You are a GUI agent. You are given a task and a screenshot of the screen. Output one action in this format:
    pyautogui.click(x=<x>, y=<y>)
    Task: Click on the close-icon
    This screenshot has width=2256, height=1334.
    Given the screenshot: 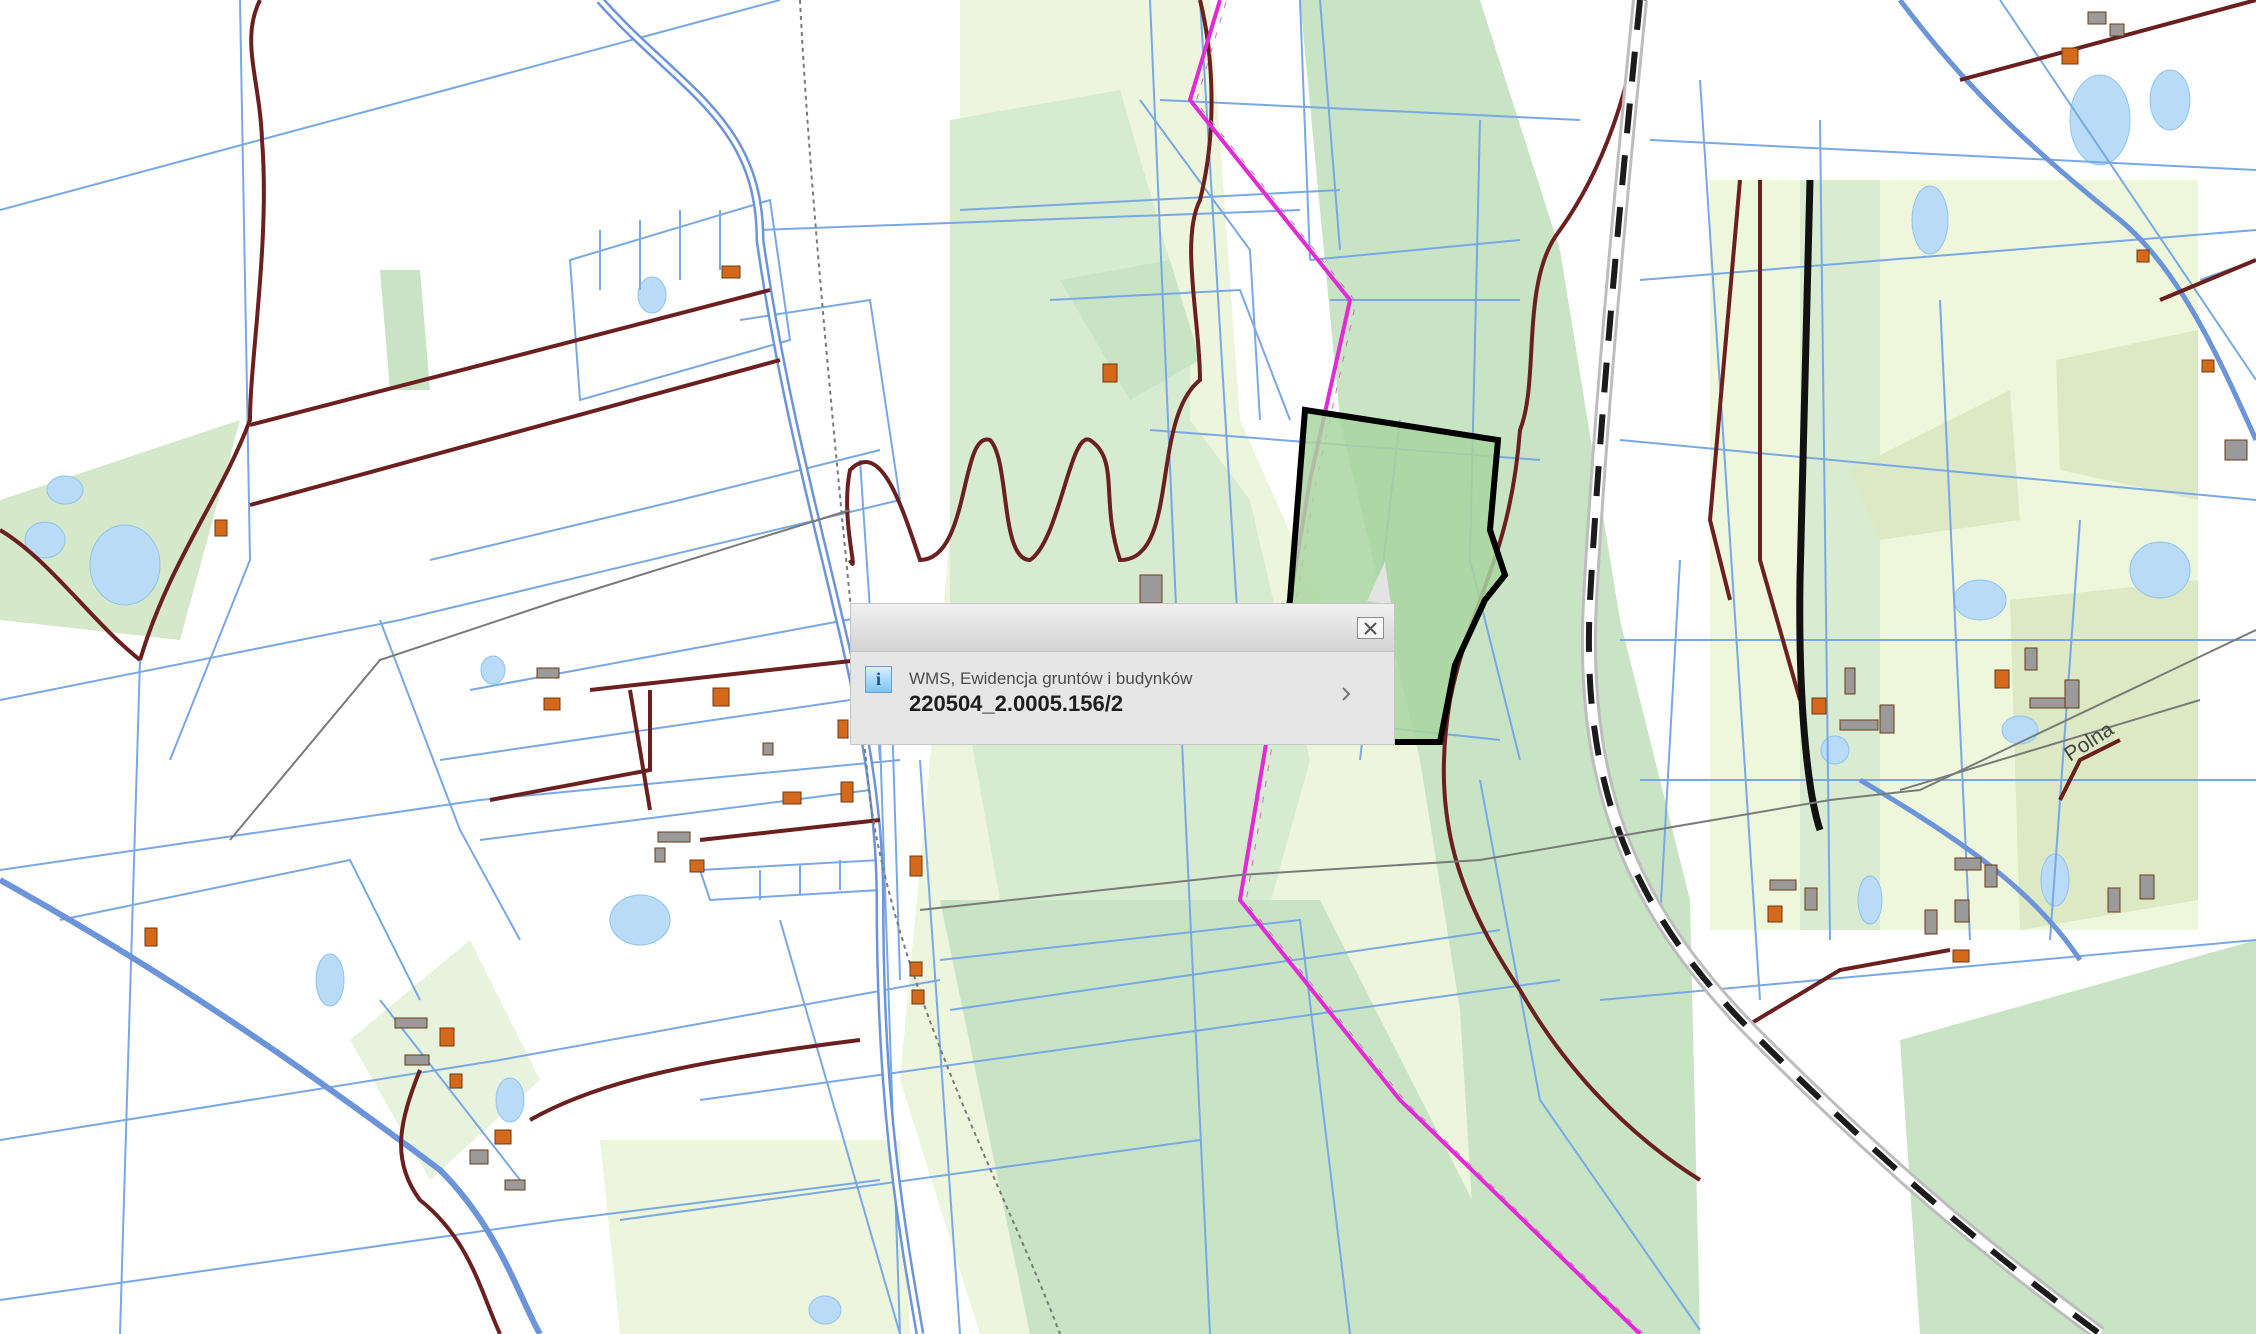 What is the action you would take?
    pyautogui.click(x=1370, y=628)
    